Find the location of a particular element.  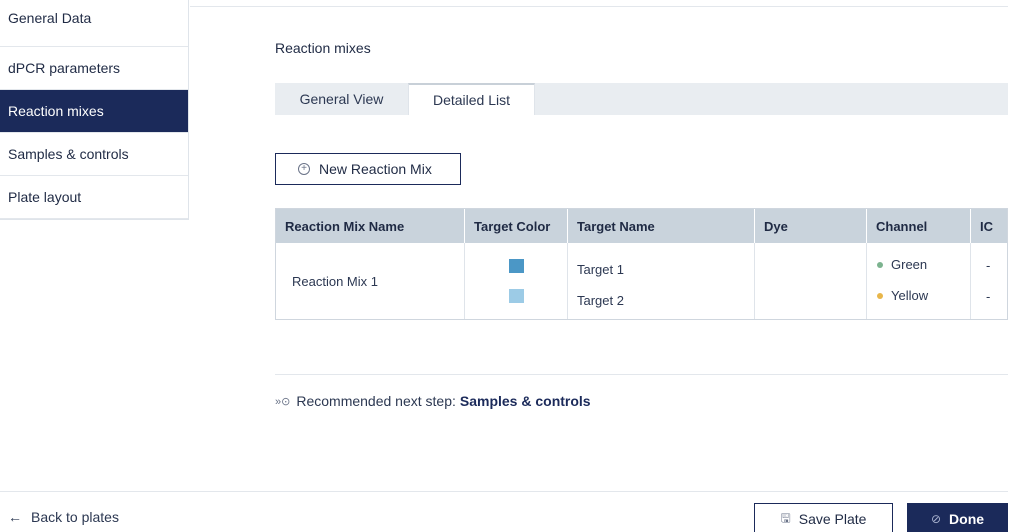

cell-target-color is located at coordinates (516, 281).